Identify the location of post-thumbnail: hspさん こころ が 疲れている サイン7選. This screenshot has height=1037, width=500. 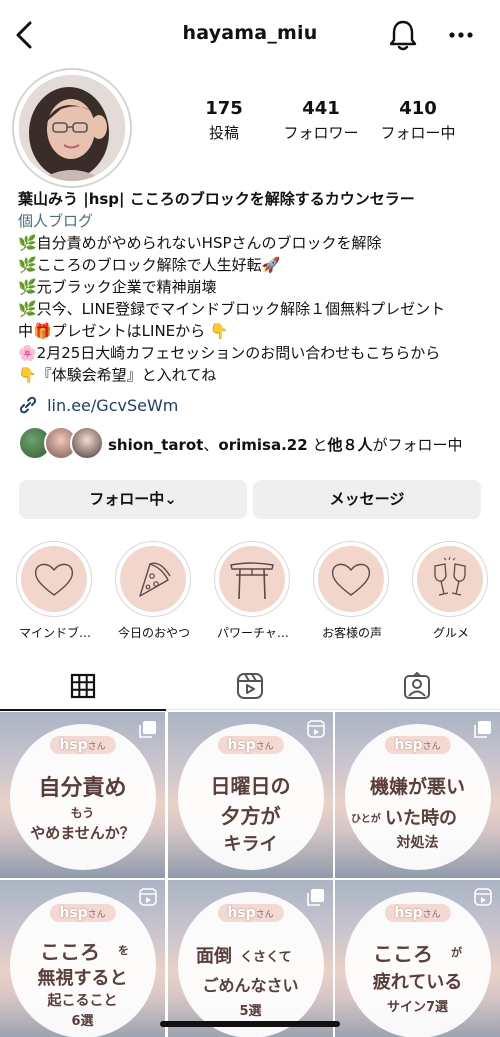
(417, 958).